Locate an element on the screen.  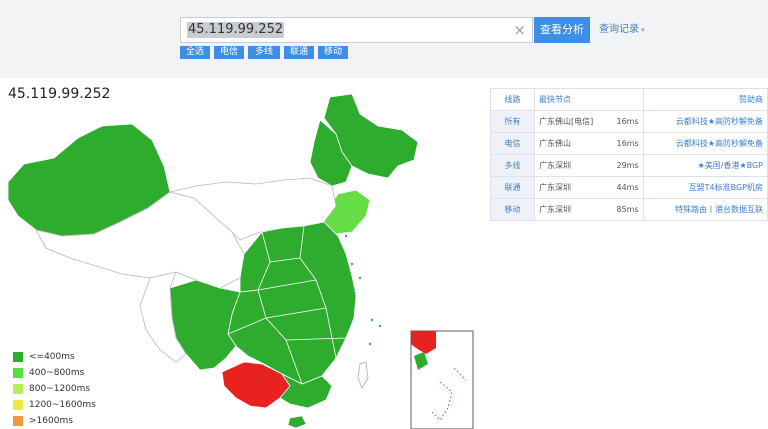
chevron-down-icon: ▾ is located at coordinates (643, 30).